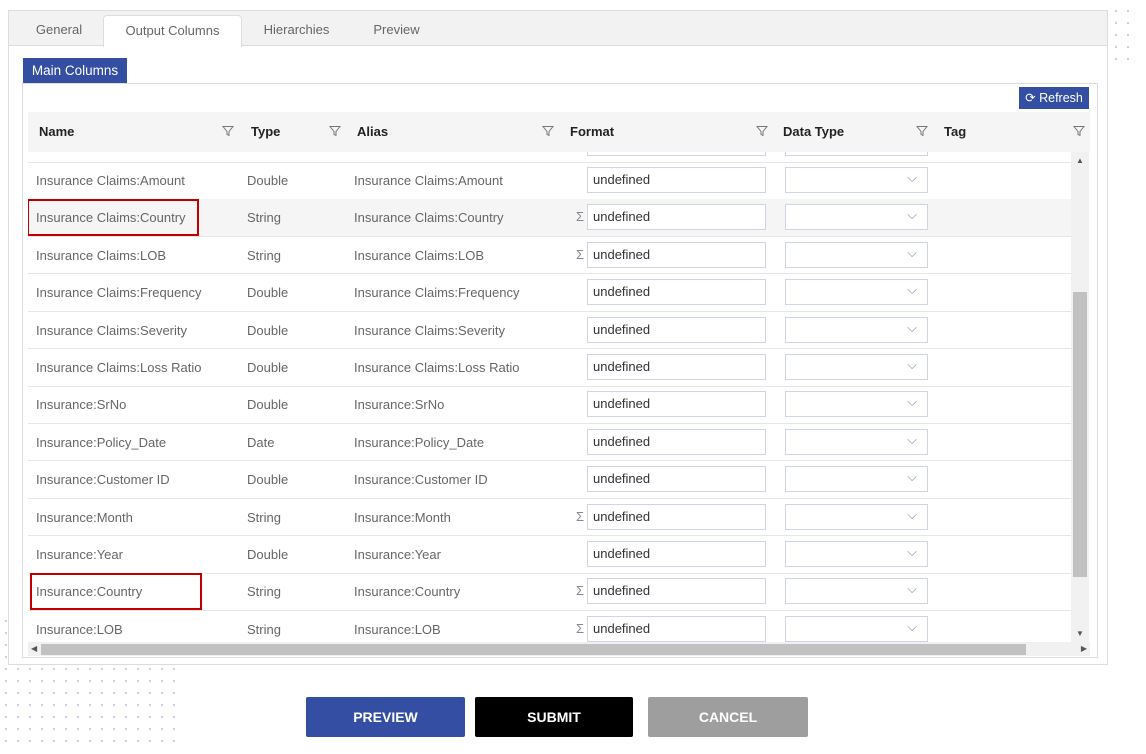 Image resolution: width=1146 pixels, height=754 pixels. Describe the element at coordinates (428, 180) in the screenshot. I see `alias-cell: Insurance Claims:Amount` at that location.